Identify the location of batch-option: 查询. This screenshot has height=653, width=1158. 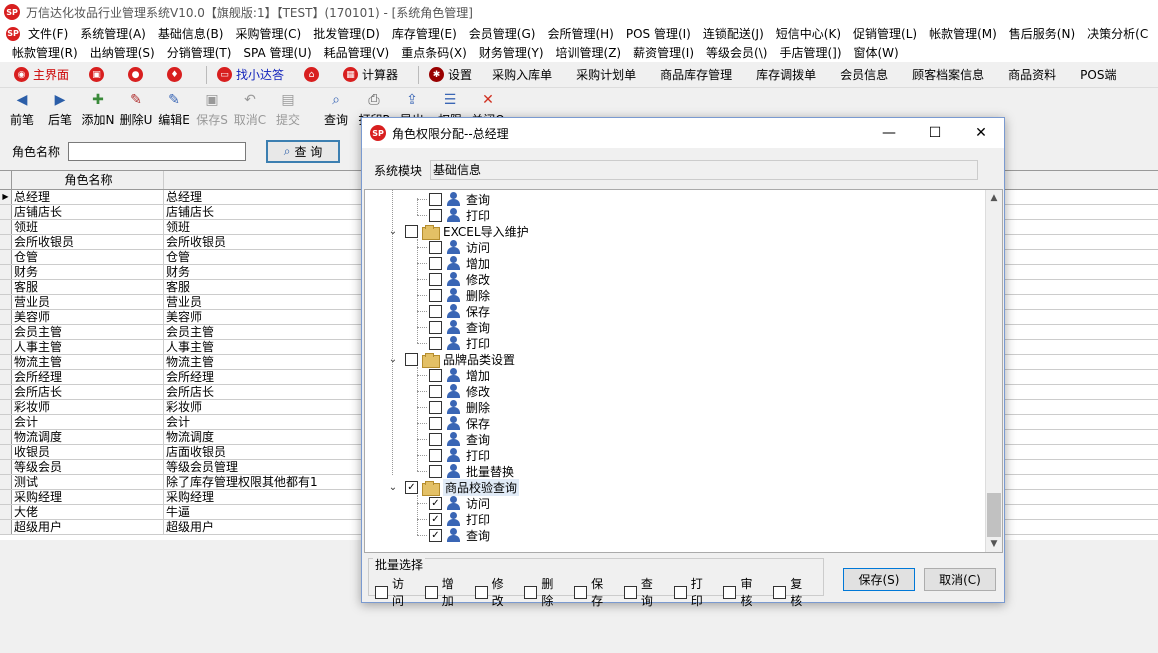
(642, 592).